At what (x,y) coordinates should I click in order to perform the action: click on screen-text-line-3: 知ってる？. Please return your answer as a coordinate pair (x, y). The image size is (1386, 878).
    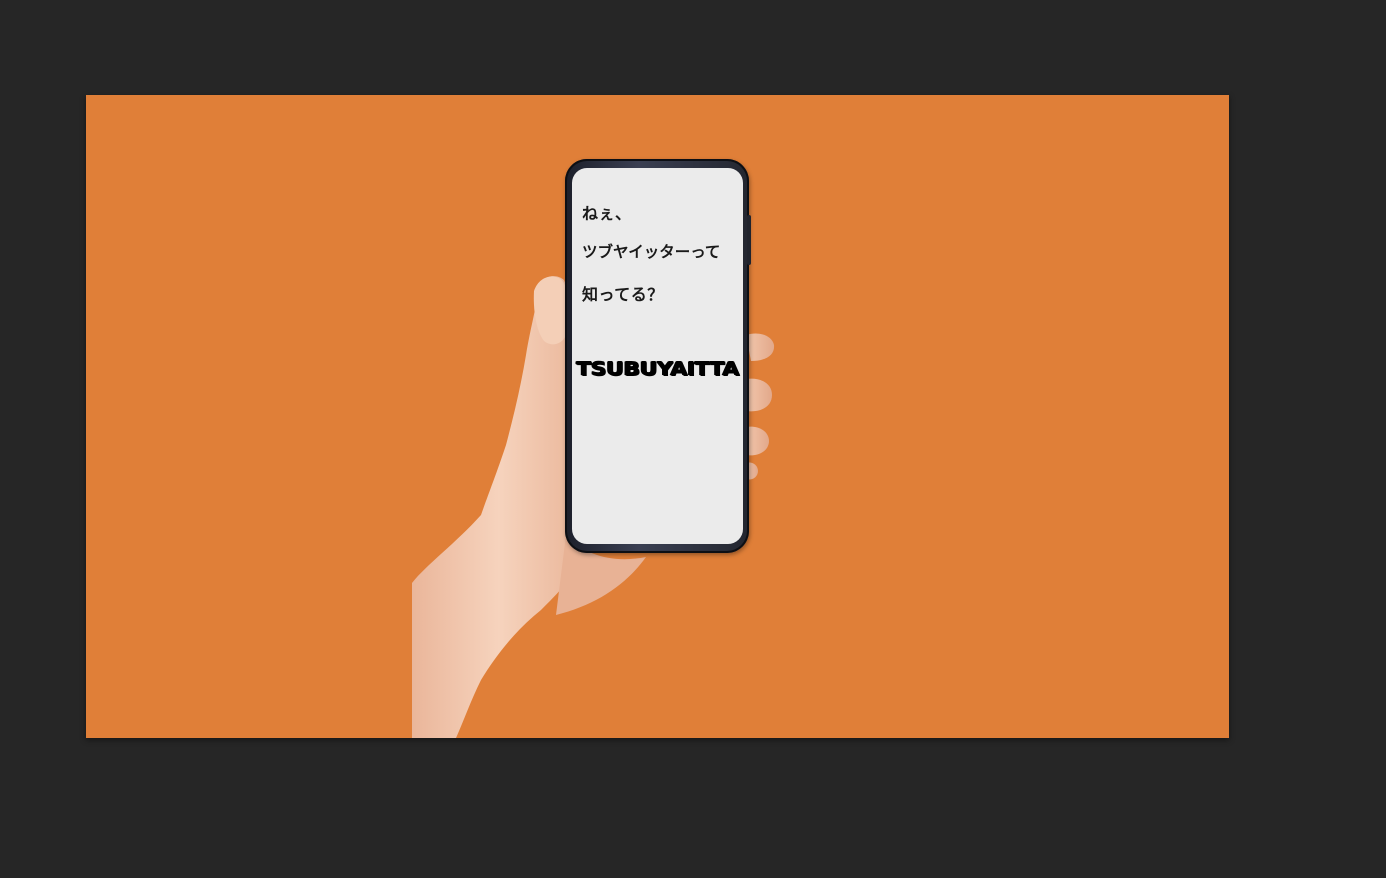
    Looking at the image, I should click on (623, 294).